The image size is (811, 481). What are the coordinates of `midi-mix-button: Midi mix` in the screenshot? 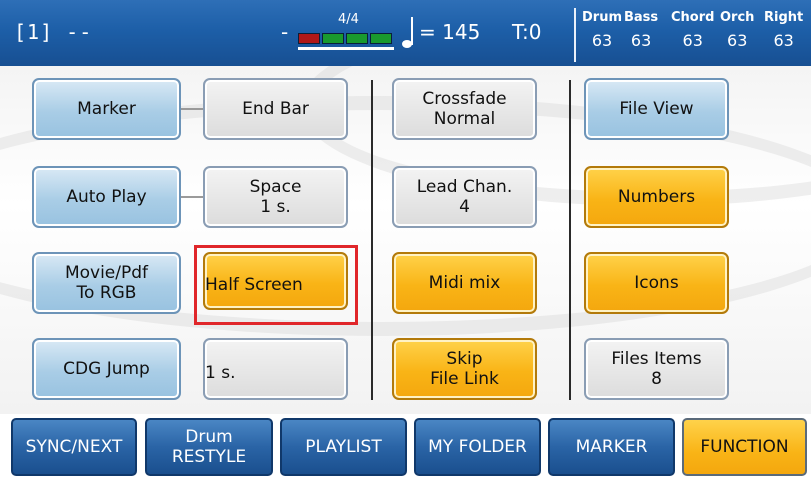 It's located at (464, 283).